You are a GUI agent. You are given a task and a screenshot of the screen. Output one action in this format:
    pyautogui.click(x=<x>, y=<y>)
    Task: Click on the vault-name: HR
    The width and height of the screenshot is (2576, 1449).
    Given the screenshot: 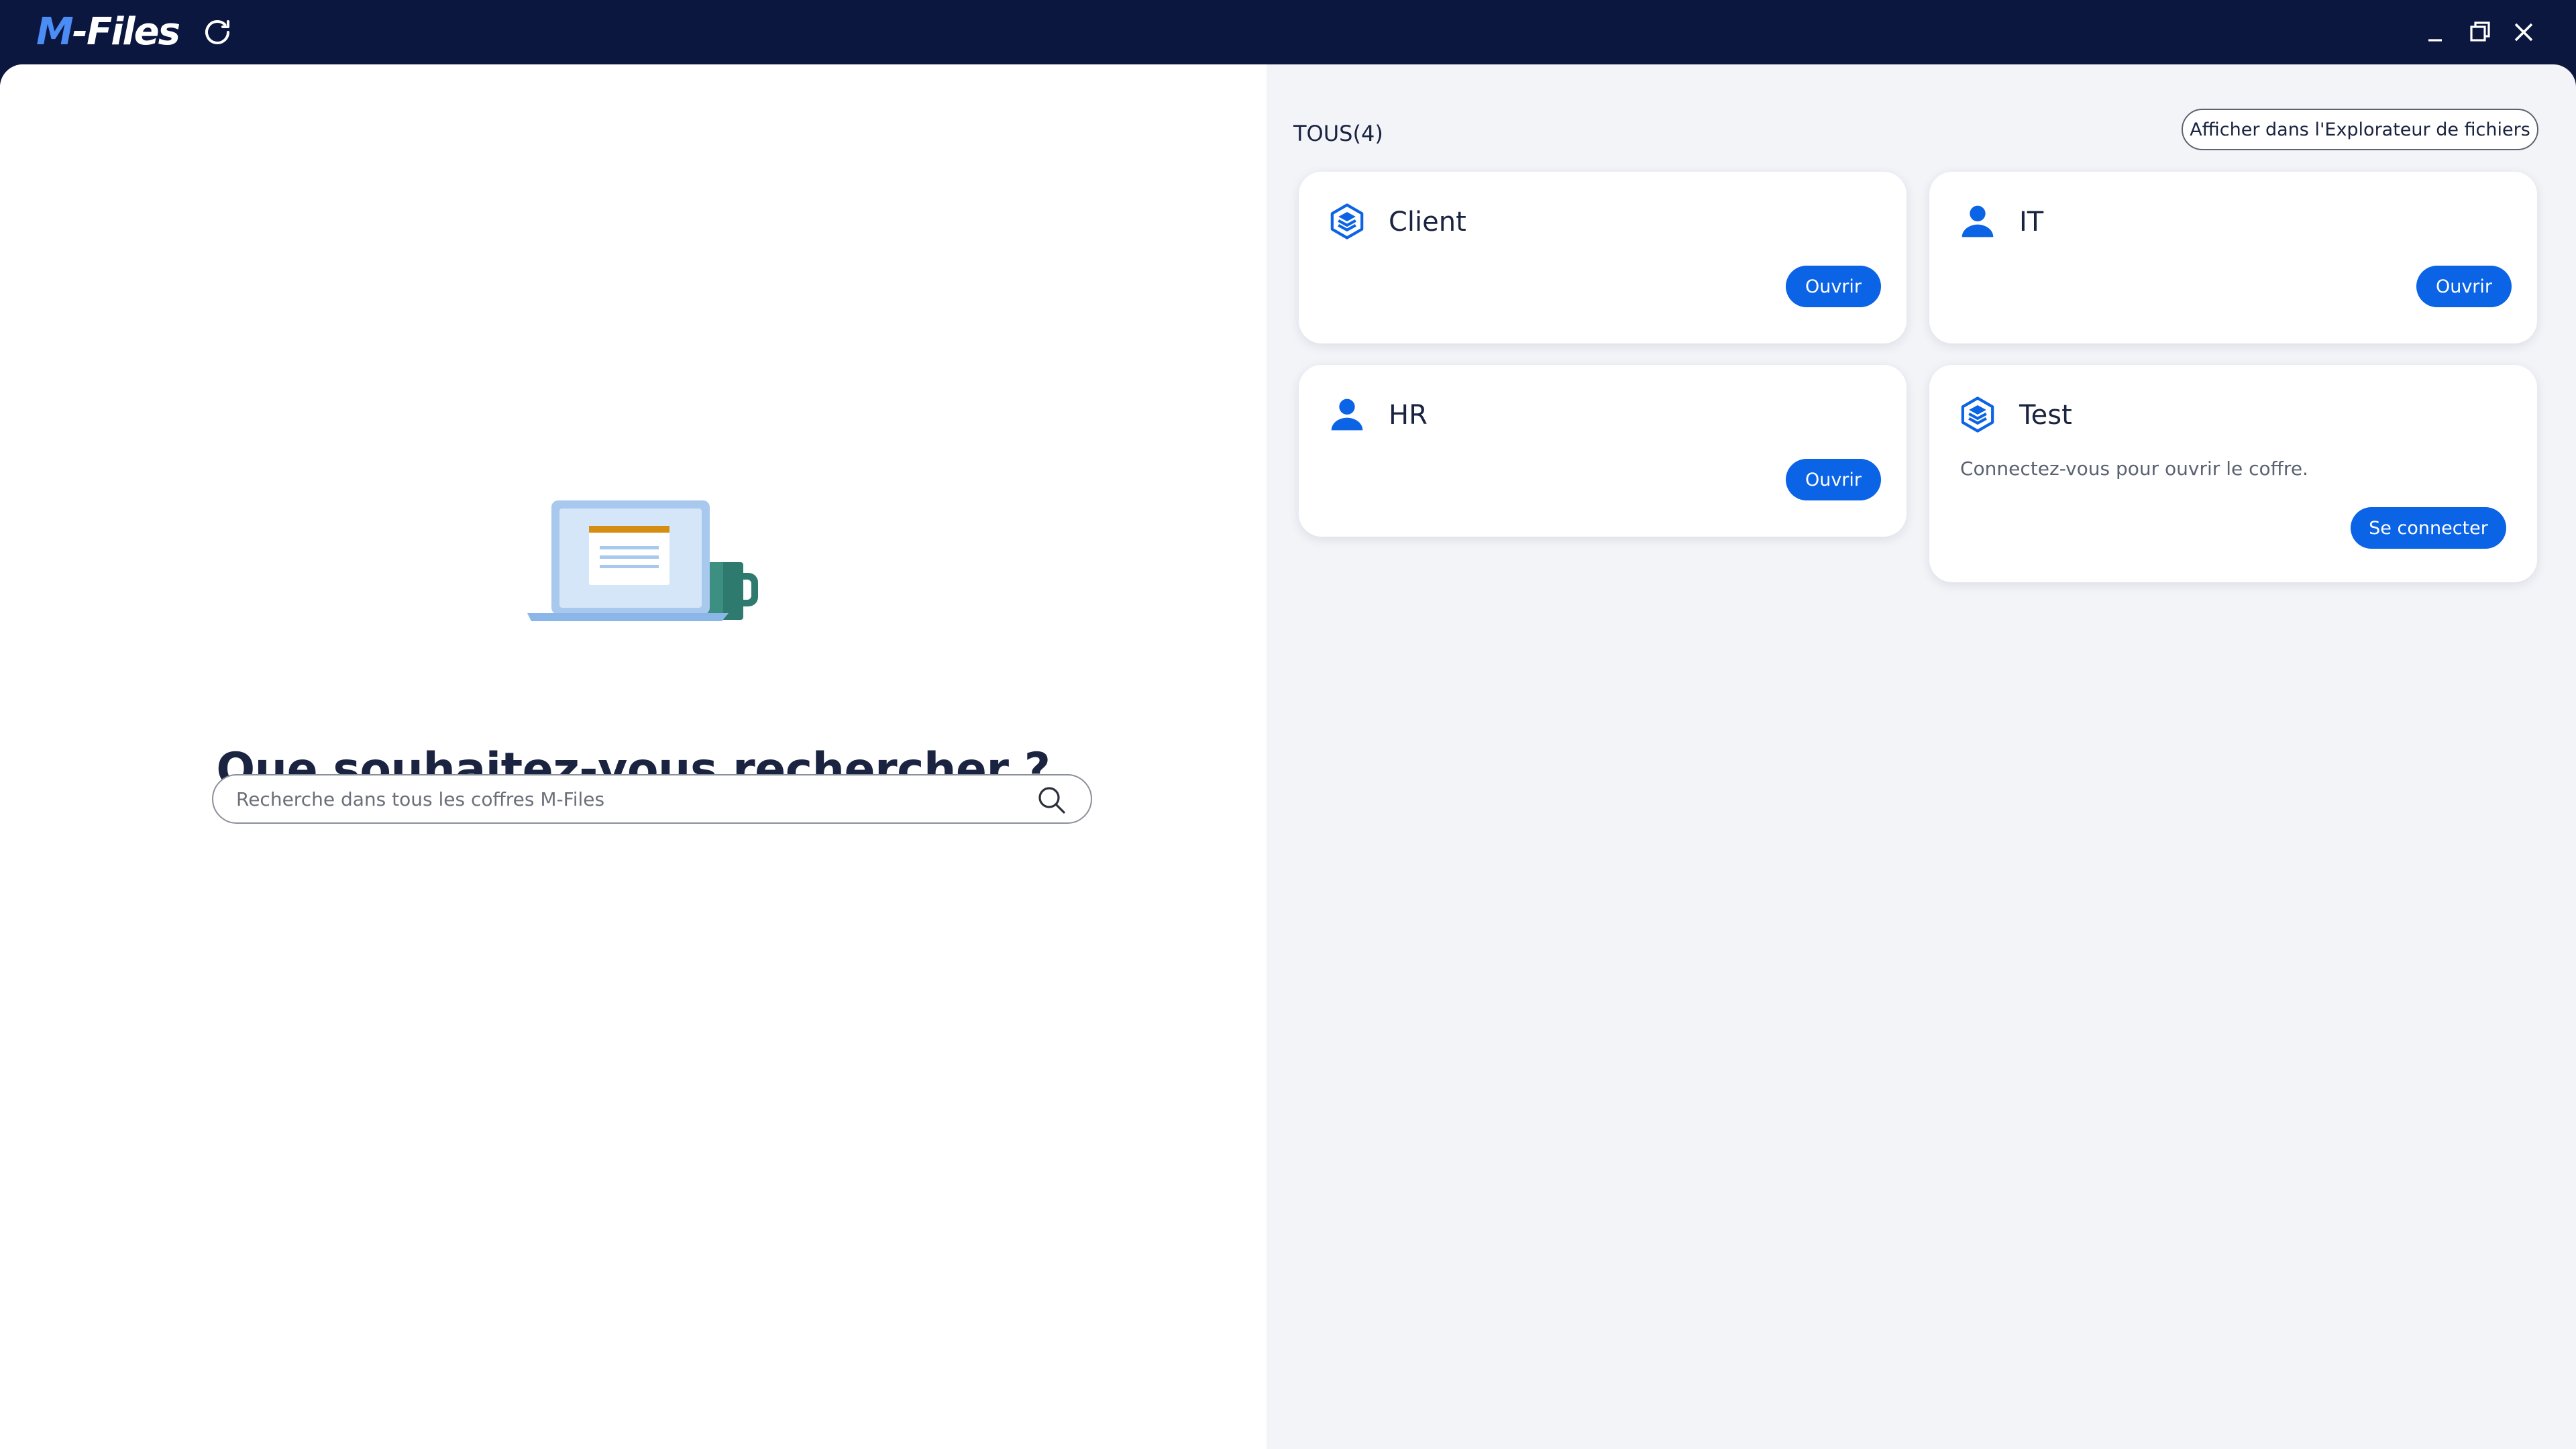 What is the action you would take?
    pyautogui.click(x=1408, y=415)
    